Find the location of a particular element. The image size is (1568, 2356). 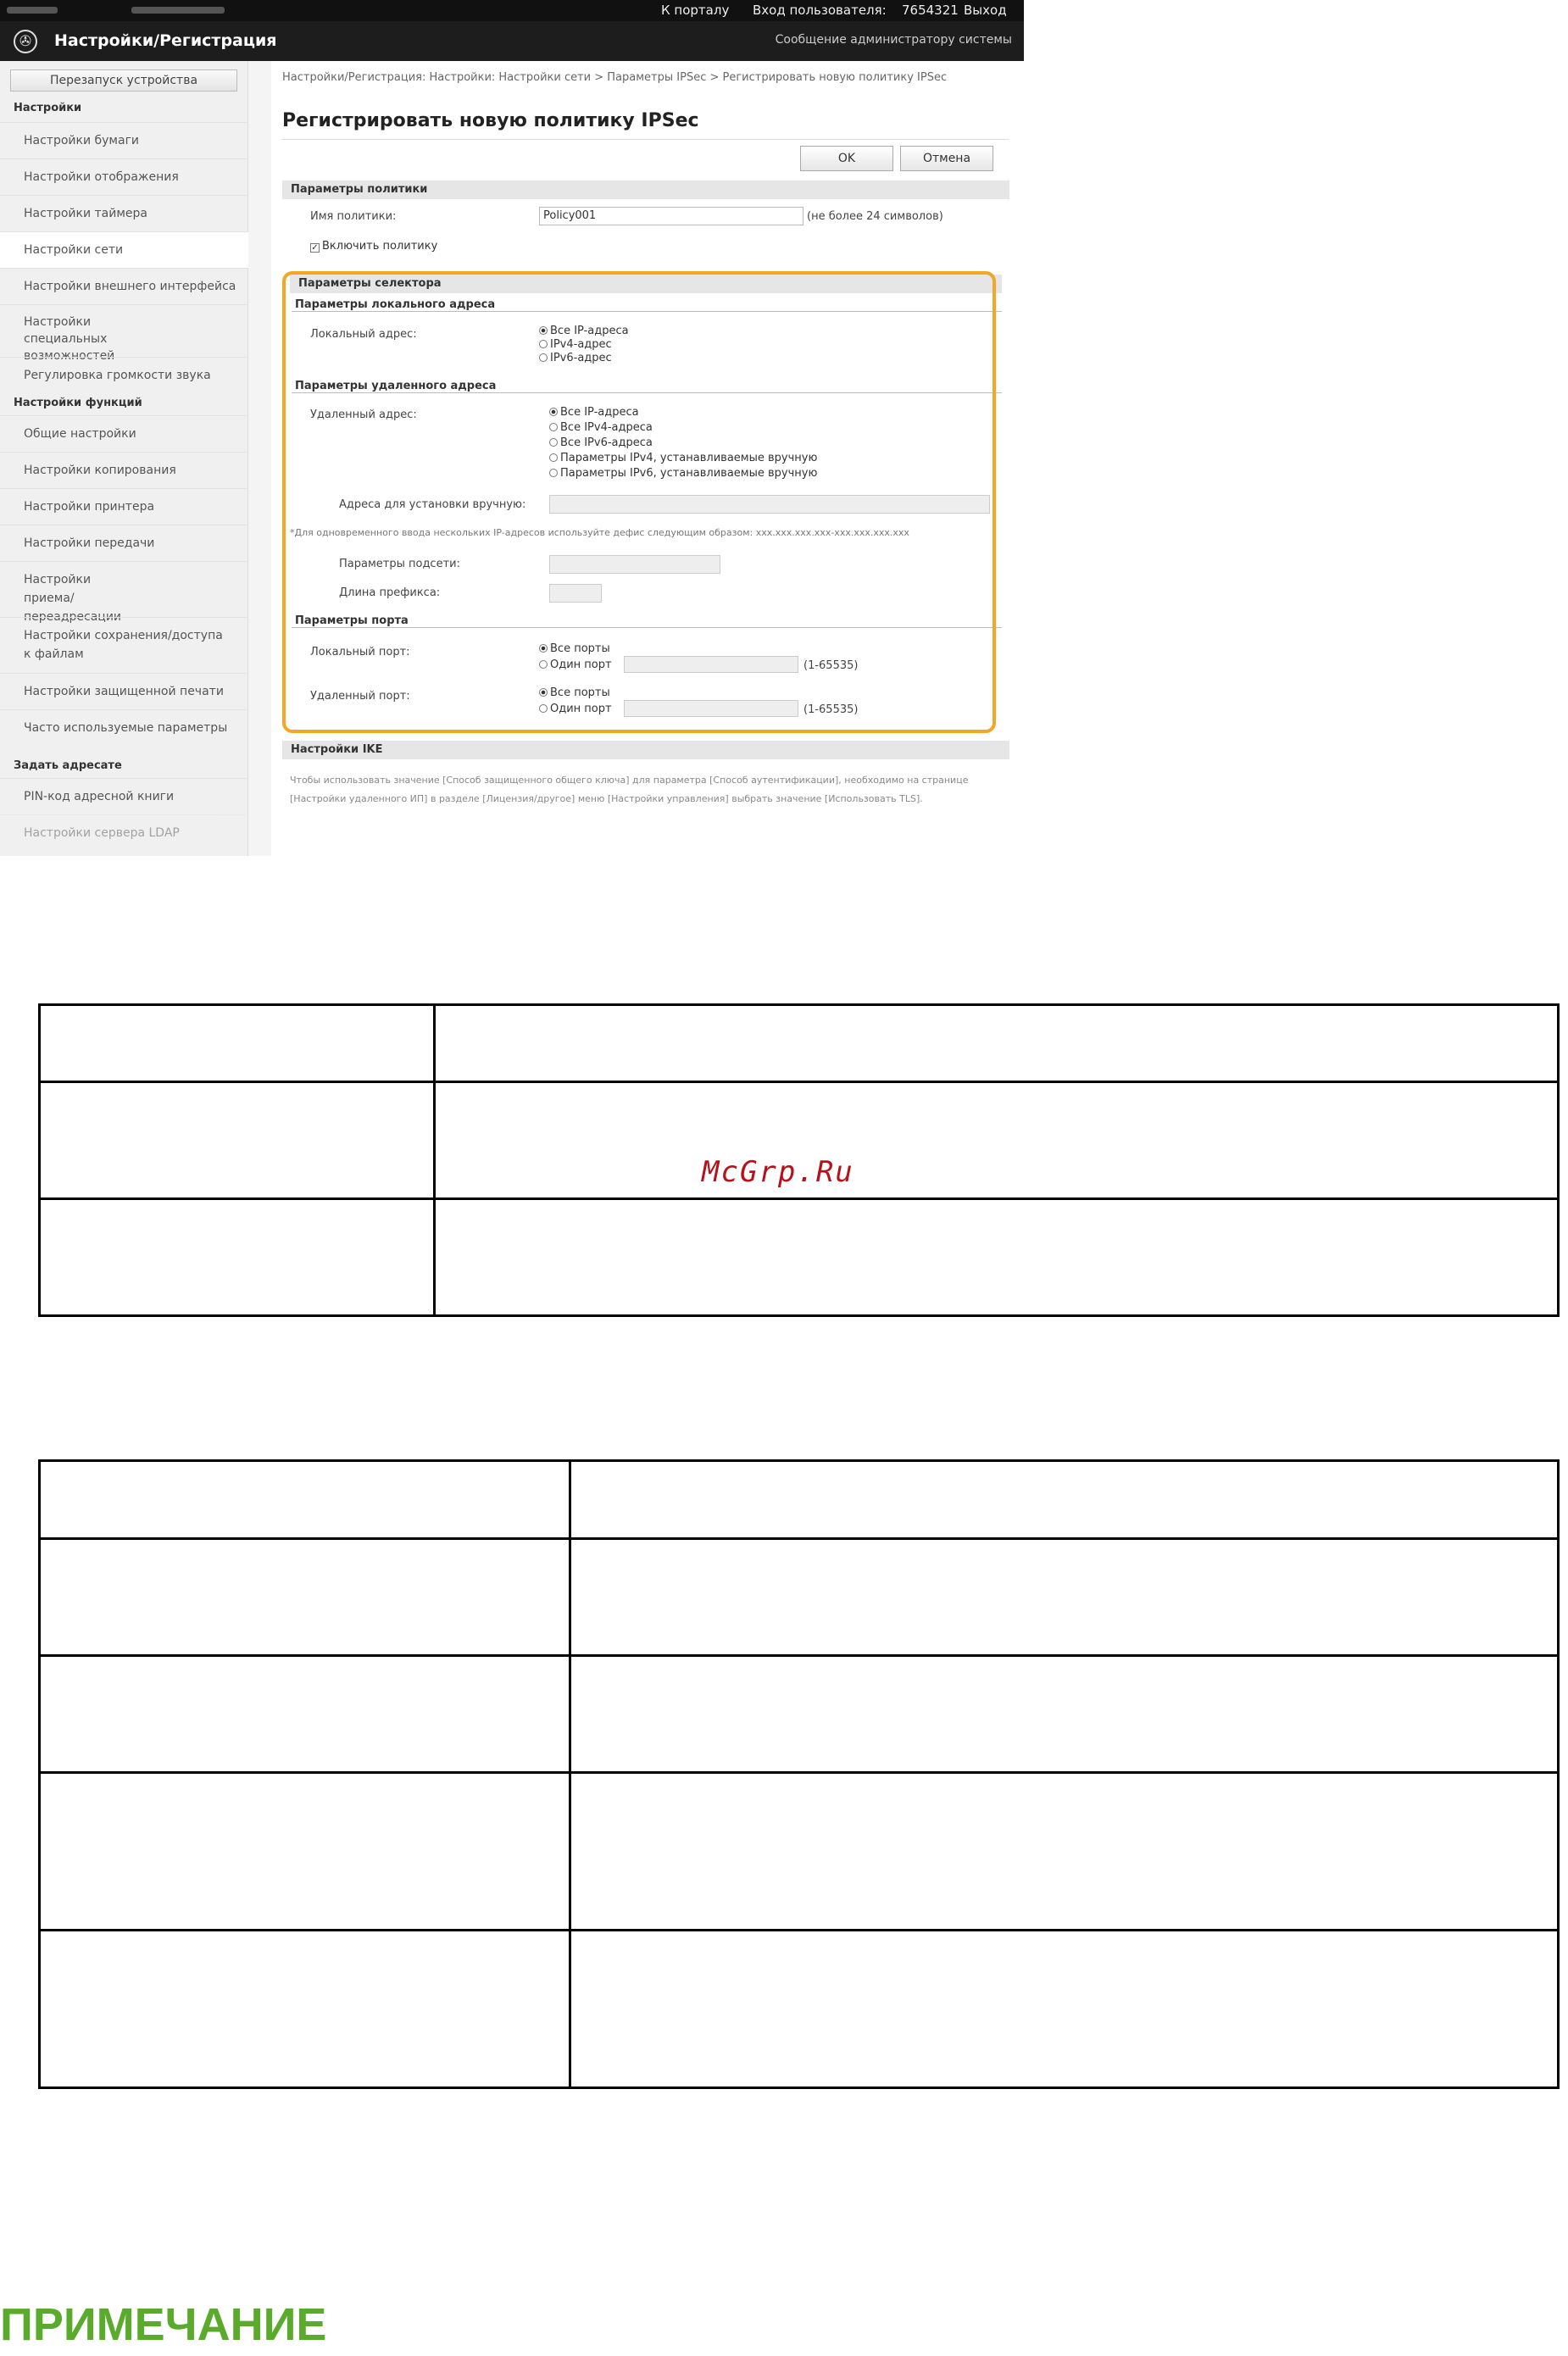

policy-name-label: Имя политики: is located at coordinates (353, 216).